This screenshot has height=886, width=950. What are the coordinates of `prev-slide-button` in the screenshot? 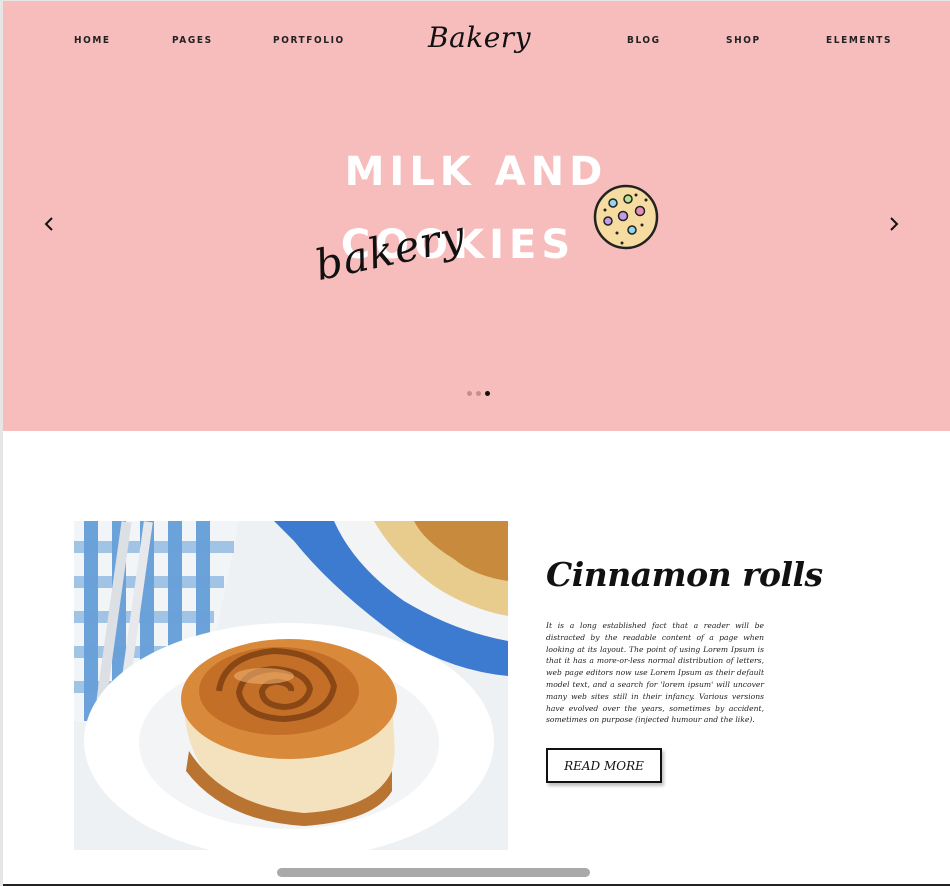 It's located at (49, 224).